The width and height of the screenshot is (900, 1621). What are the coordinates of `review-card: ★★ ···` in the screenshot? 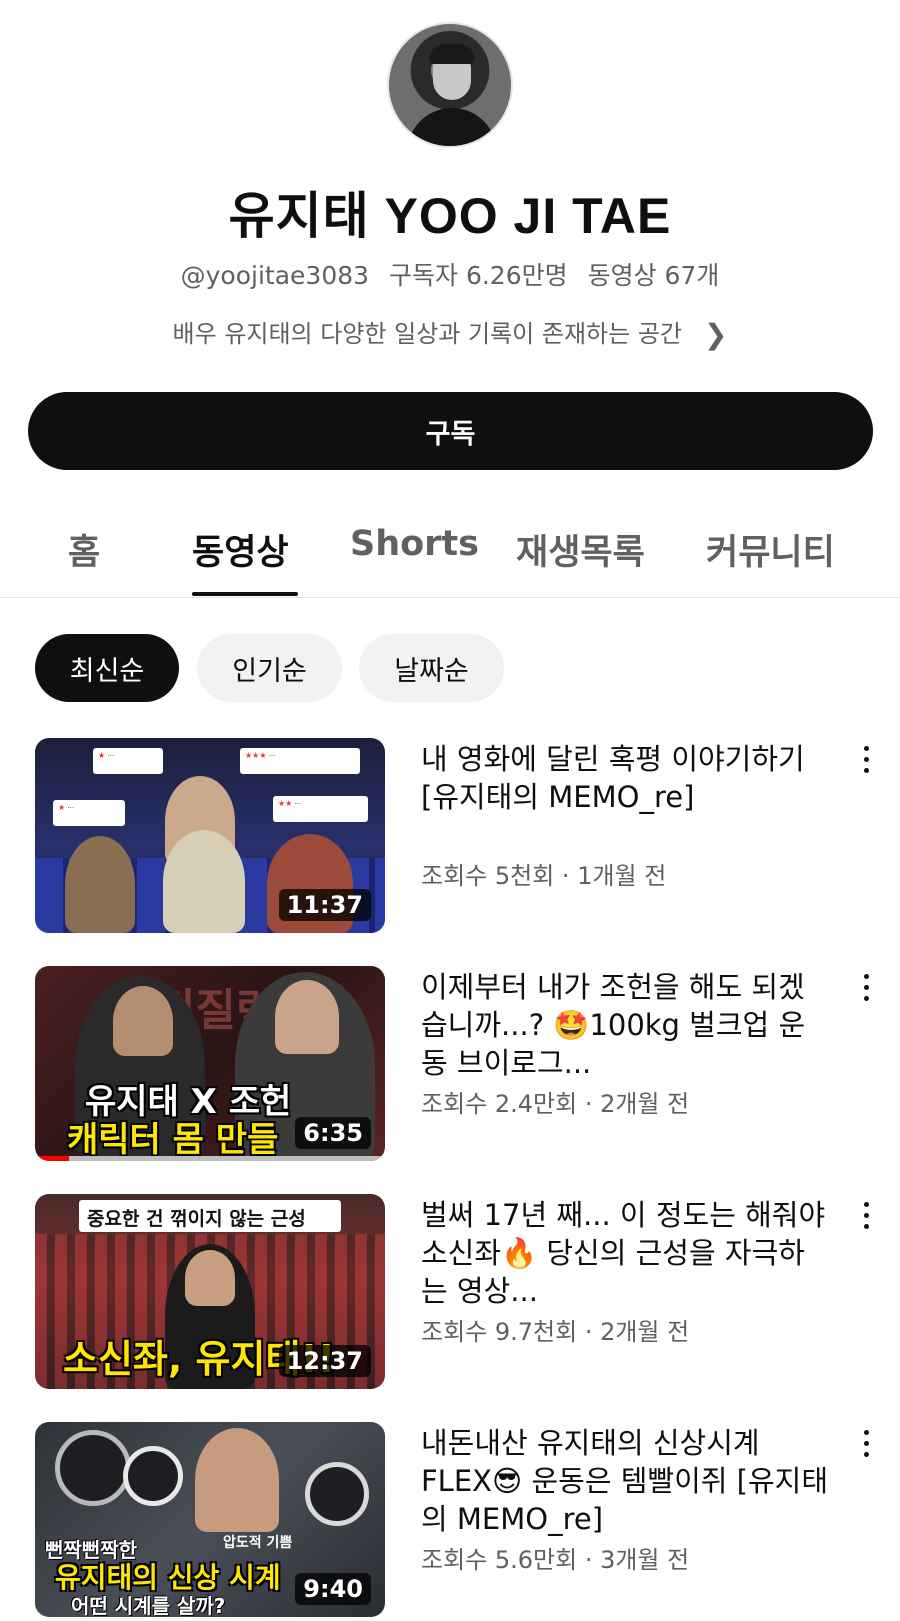 It's located at (320, 809).